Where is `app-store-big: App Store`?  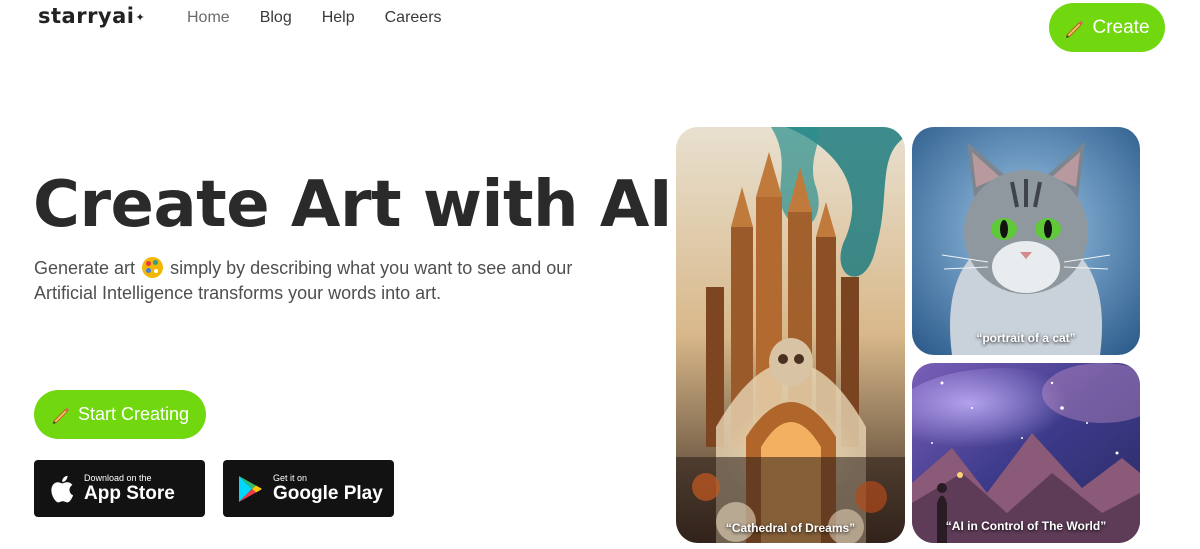
app-store-big: App Store is located at coordinates (129, 493).